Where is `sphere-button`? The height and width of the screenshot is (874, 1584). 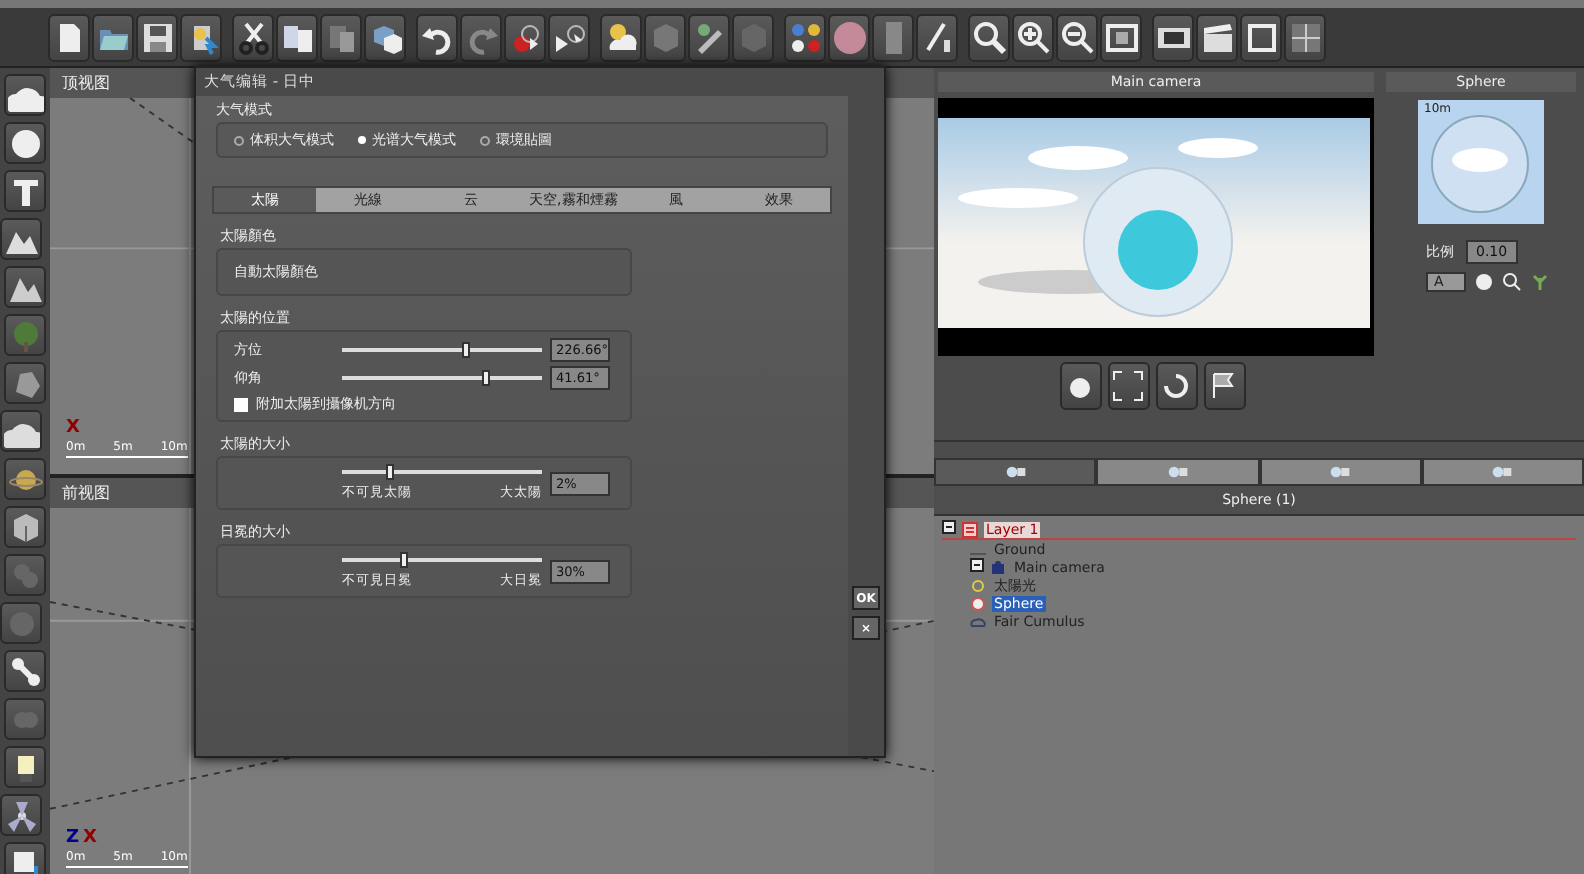
sphere-button is located at coordinates (25, 143).